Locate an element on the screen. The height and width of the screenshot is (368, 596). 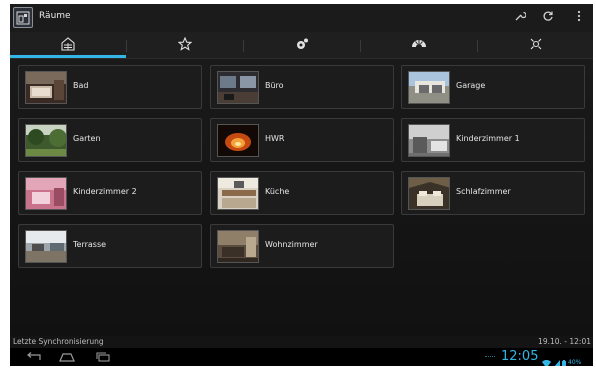
home-icon is located at coordinates (67, 357).